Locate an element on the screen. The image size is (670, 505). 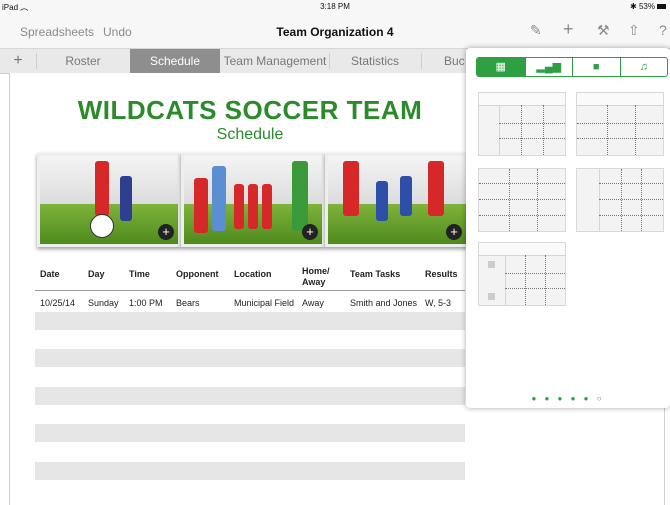
table-cell: 10/25/14 is located at coordinates (57, 303).